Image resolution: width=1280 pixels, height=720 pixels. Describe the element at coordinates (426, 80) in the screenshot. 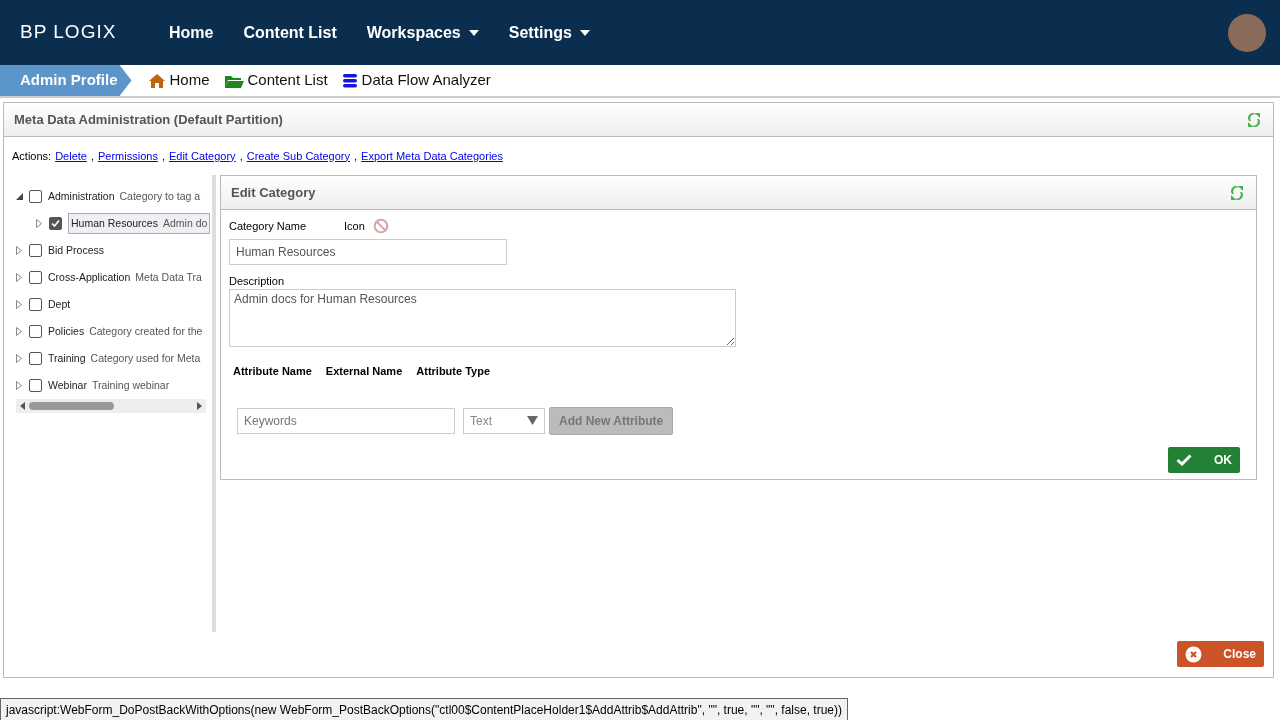

I see `breadcrumb-link: Data Flow Analyzer` at that location.